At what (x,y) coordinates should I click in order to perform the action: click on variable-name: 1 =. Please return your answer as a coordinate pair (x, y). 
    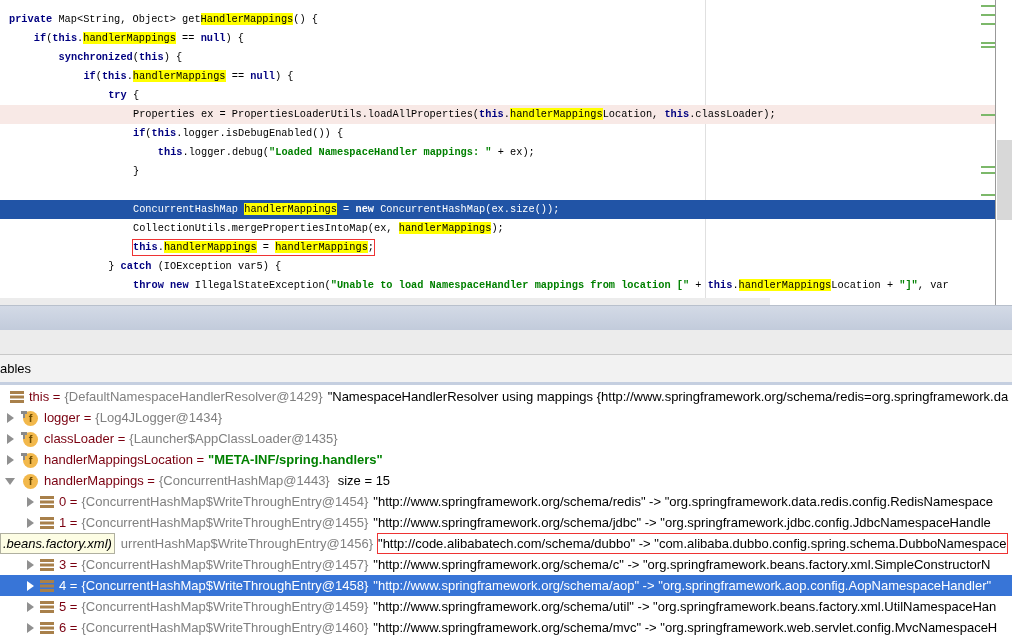
    Looking at the image, I should click on (68, 522).